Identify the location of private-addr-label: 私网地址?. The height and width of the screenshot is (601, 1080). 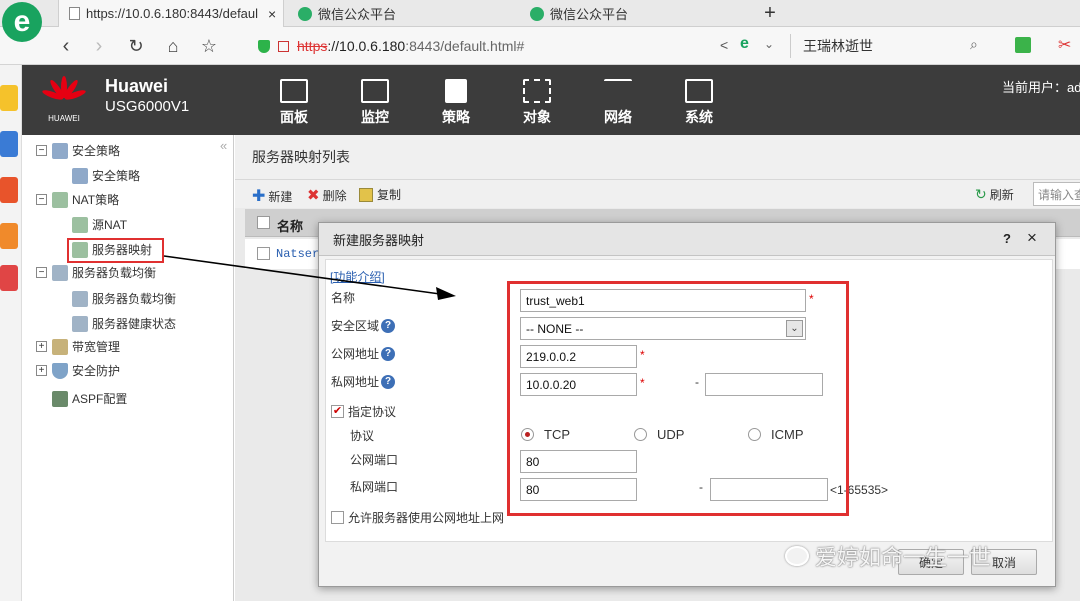
(363, 381).